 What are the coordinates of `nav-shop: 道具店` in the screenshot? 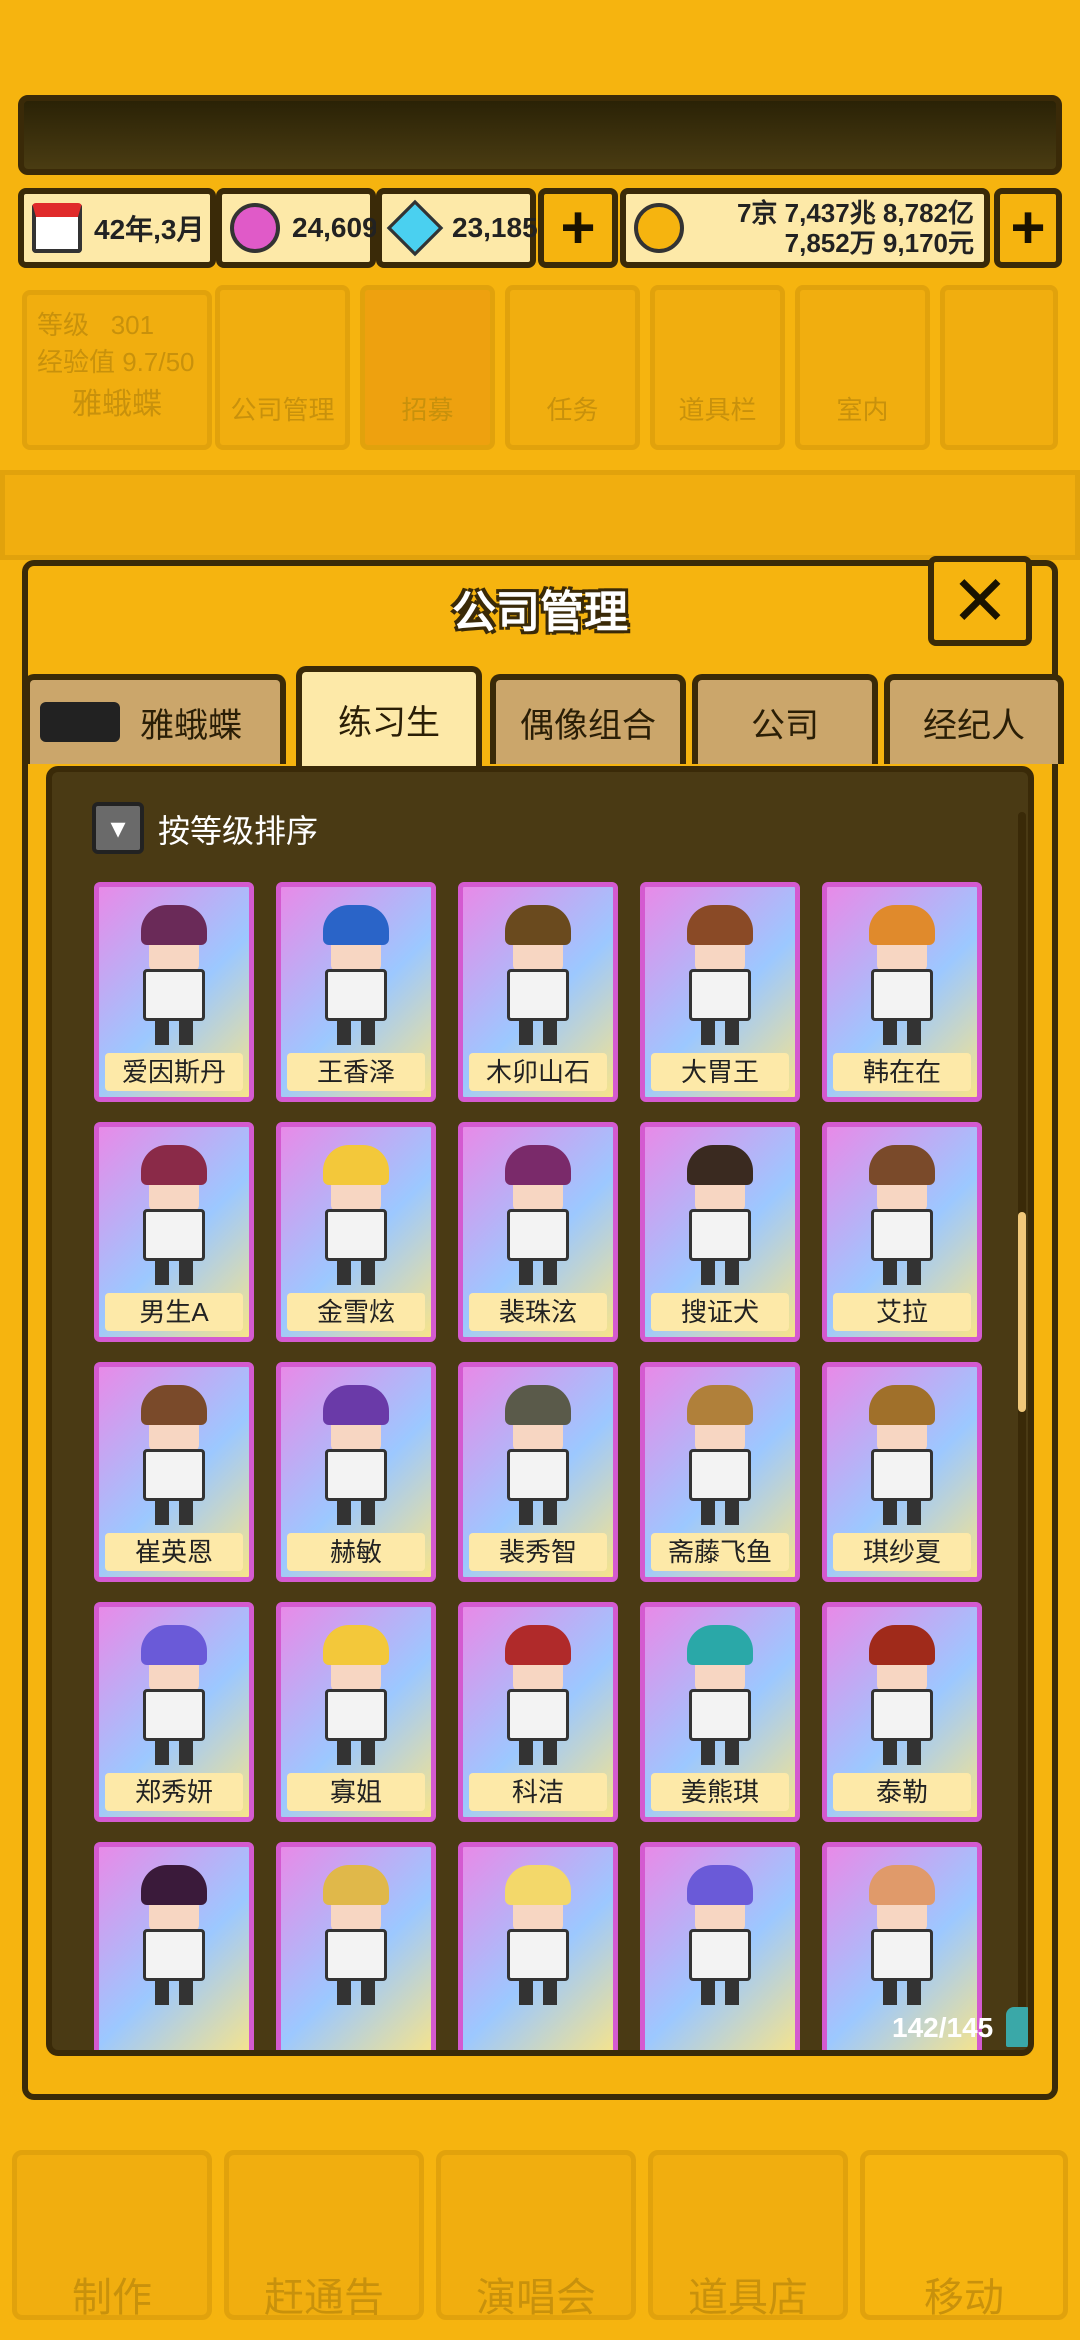 It's located at (748, 2235).